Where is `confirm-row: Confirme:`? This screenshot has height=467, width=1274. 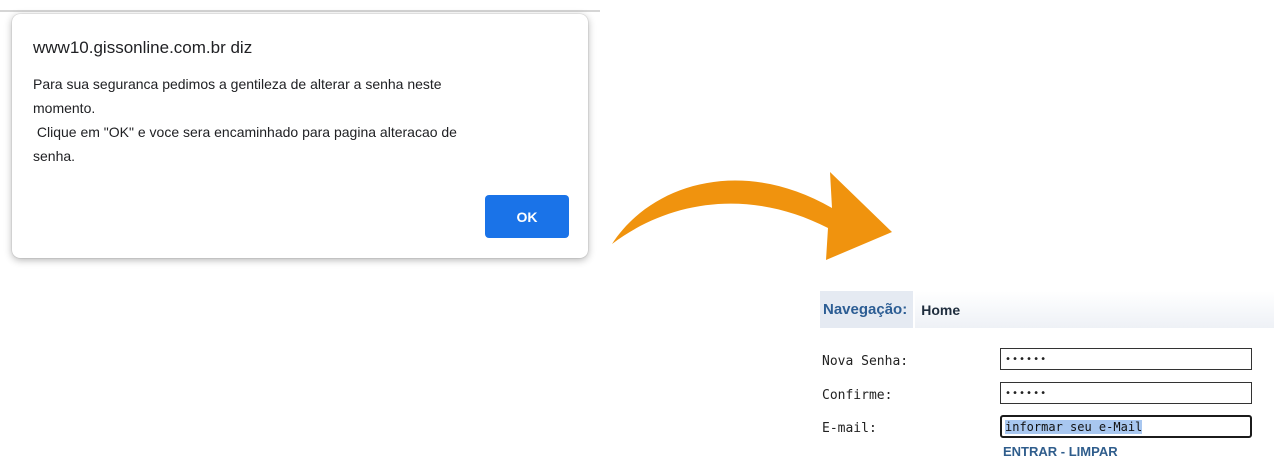 confirm-row: Confirme: is located at coordinates (857, 395).